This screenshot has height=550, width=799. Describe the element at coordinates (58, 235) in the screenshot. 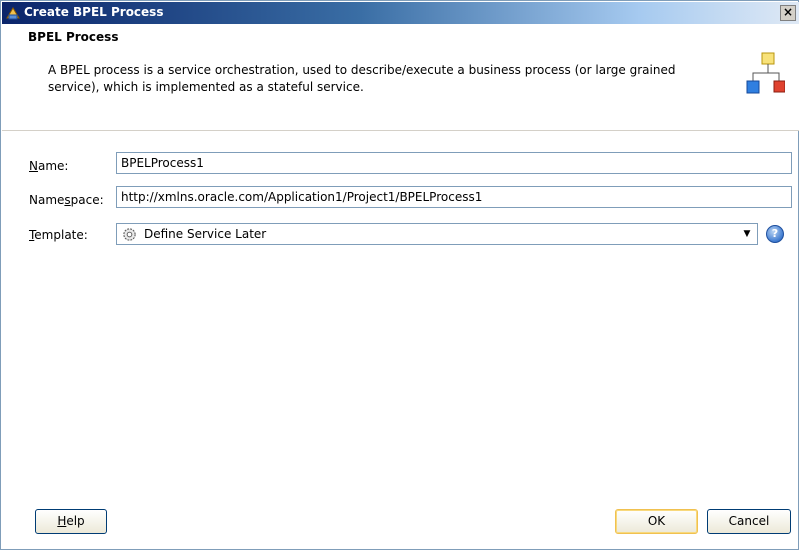

I see `template-label: Template:` at that location.